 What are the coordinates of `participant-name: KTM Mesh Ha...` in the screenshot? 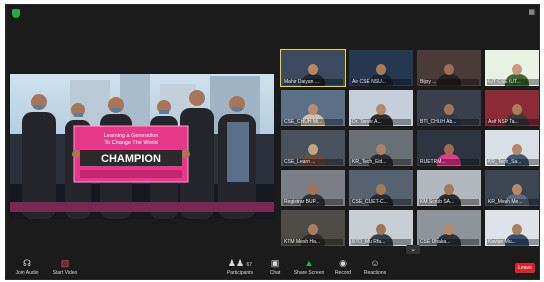 It's located at (313, 242).